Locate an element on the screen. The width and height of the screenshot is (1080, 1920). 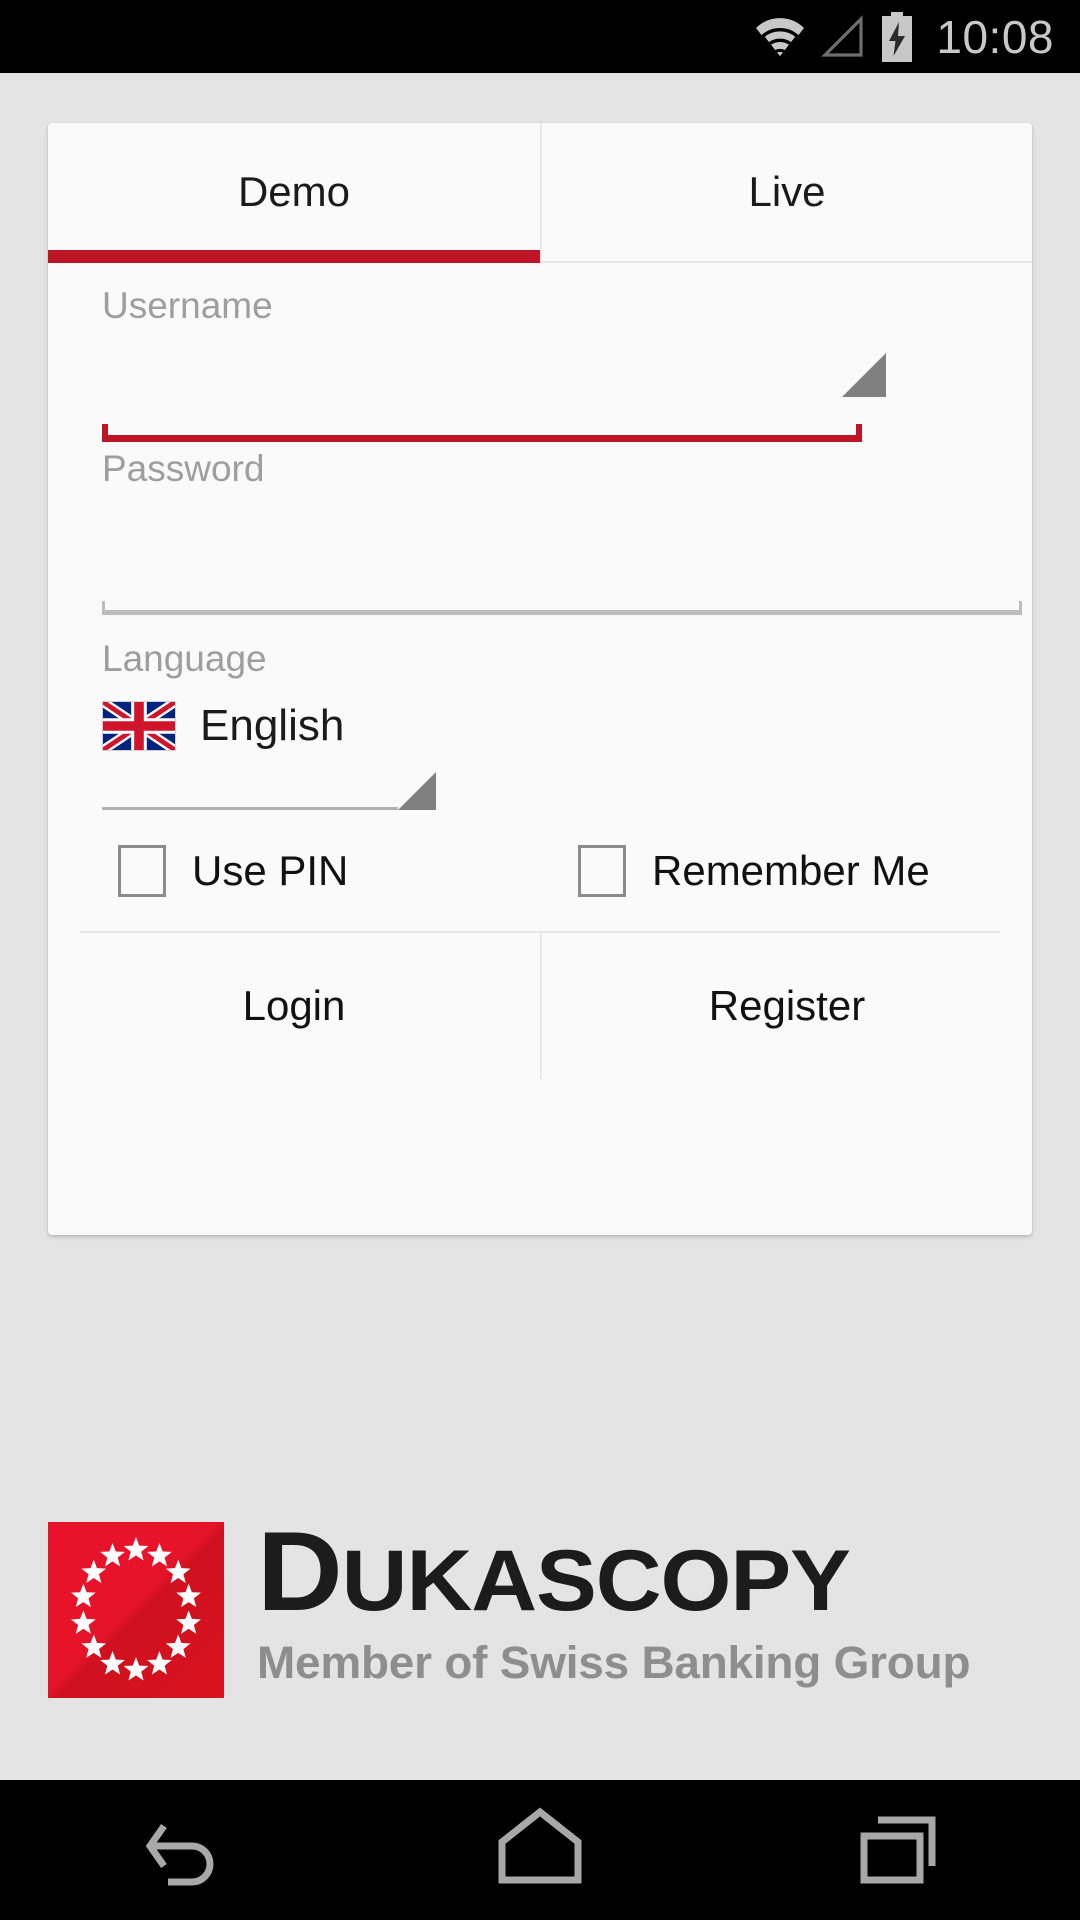
cellular-signal-icon is located at coordinates (842, 35).